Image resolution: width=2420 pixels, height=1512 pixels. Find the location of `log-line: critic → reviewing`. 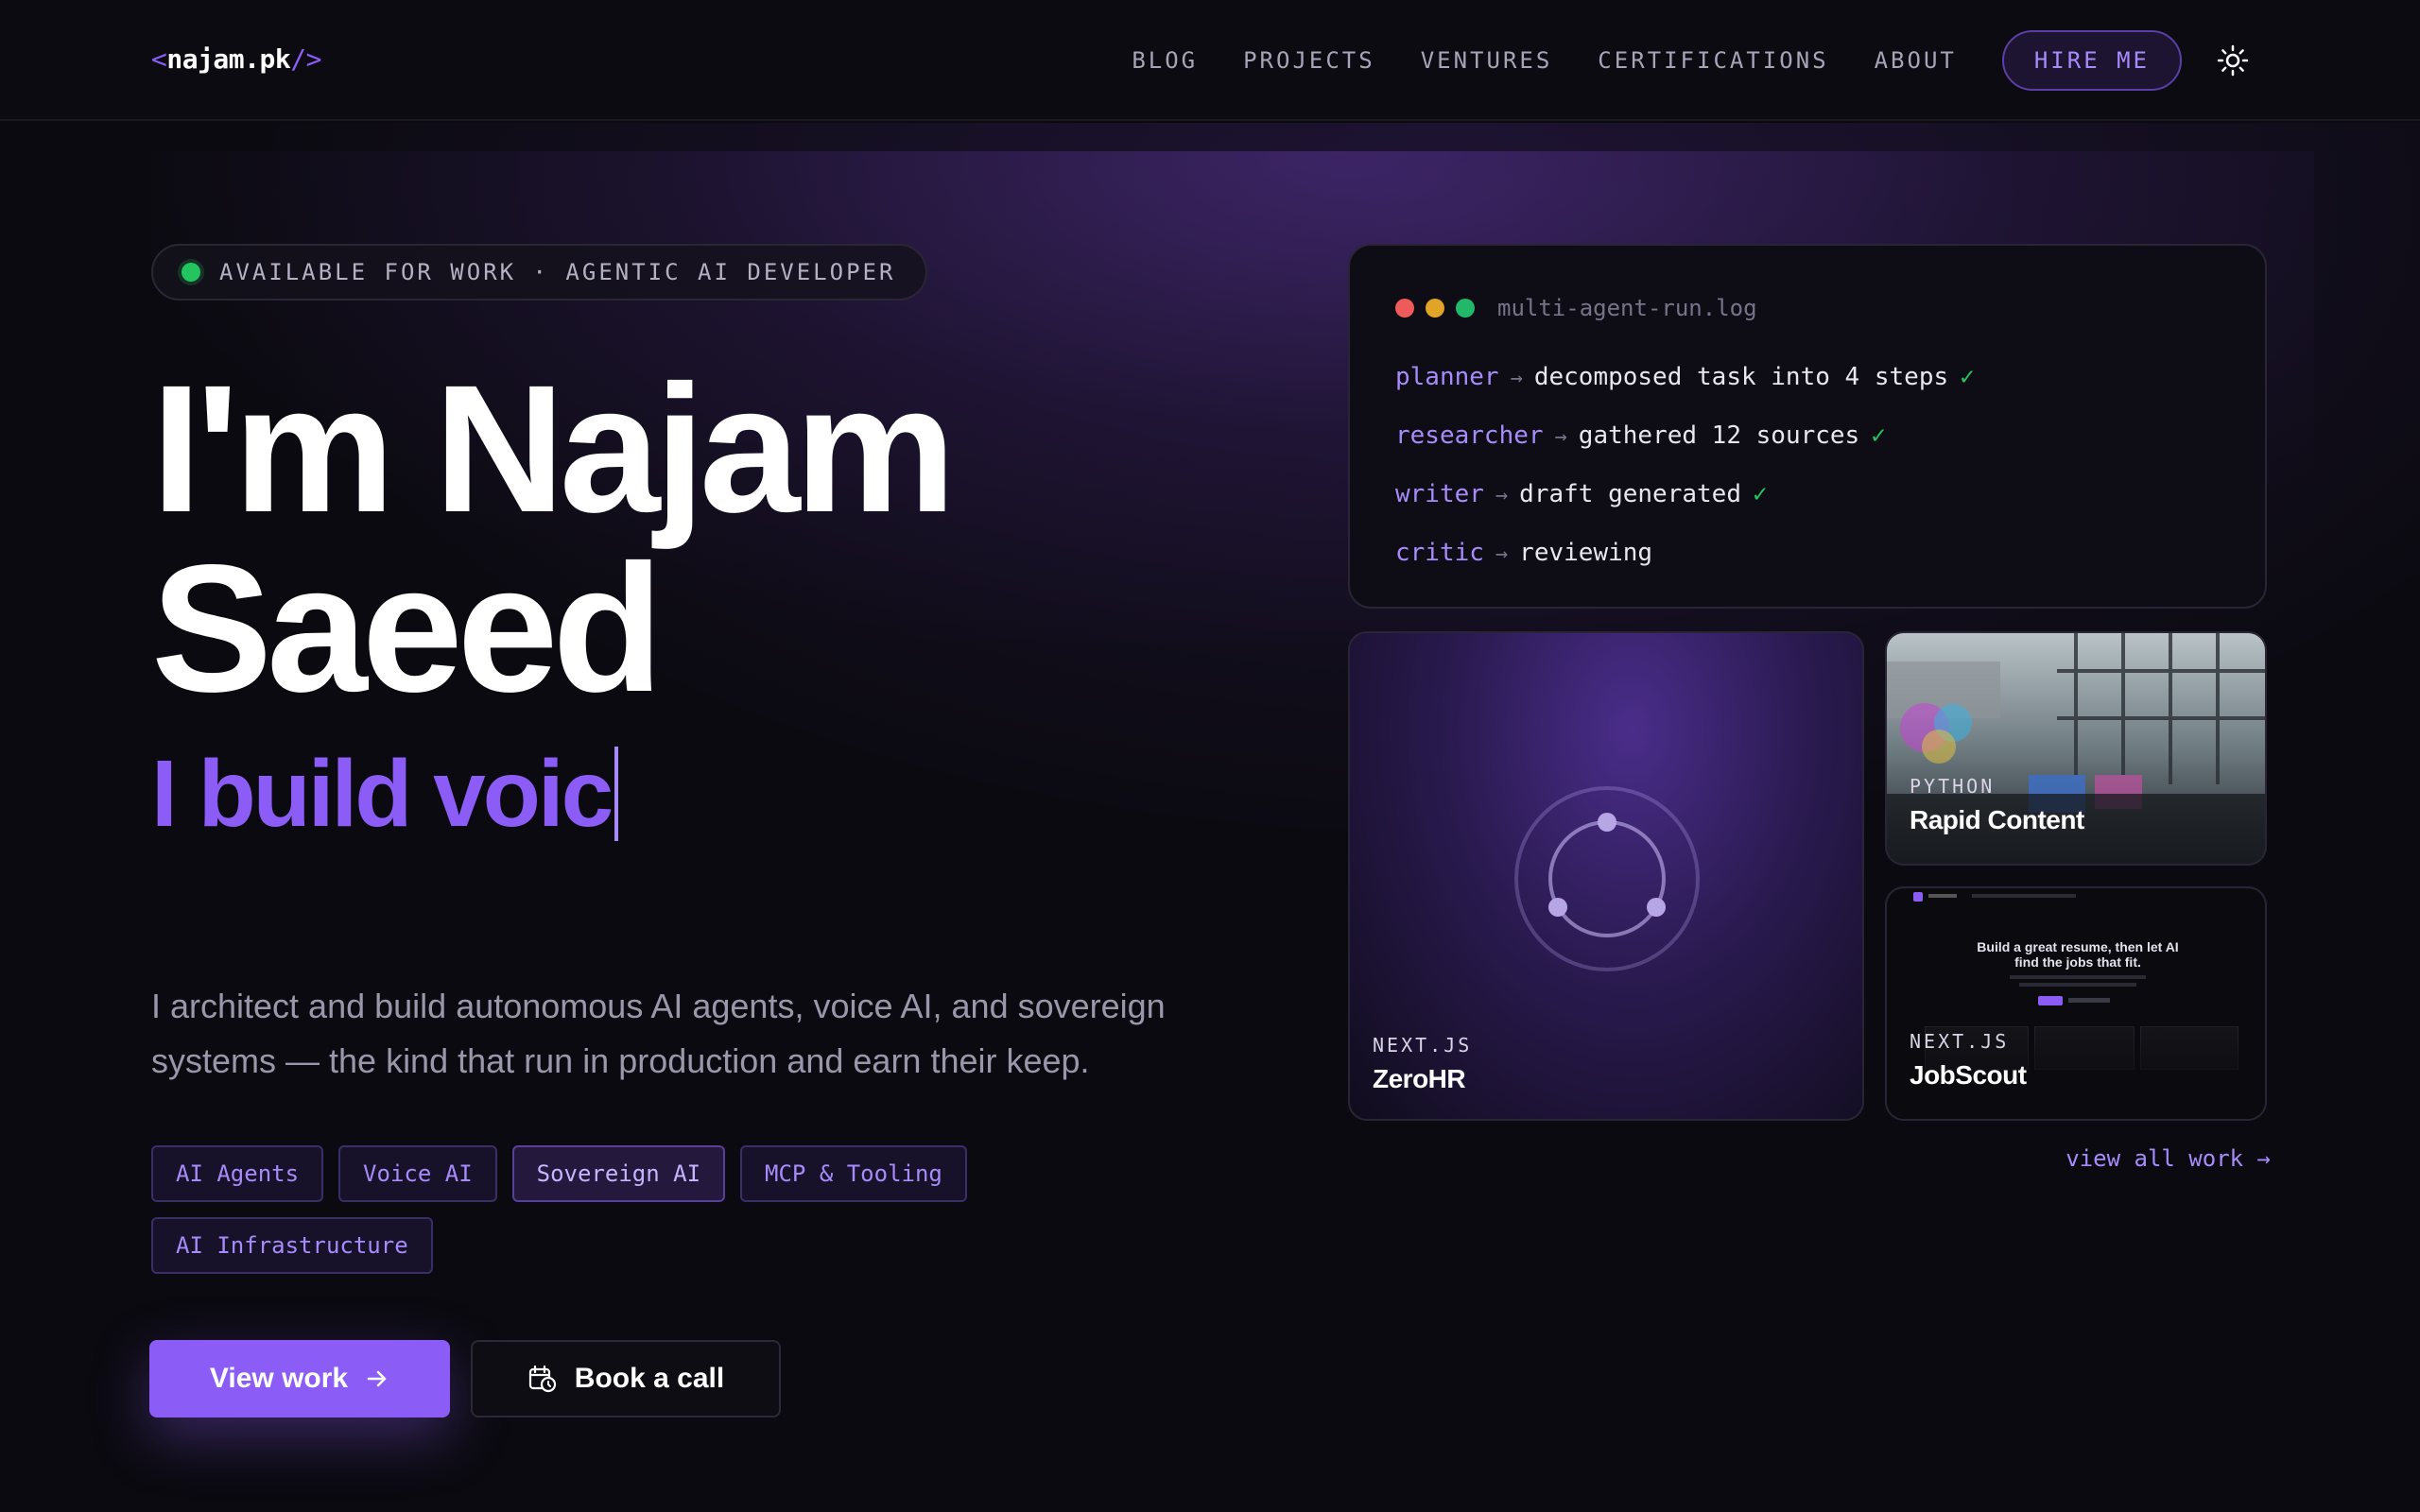

log-line: critic → reviewing is located at coordinates (1685, 553).